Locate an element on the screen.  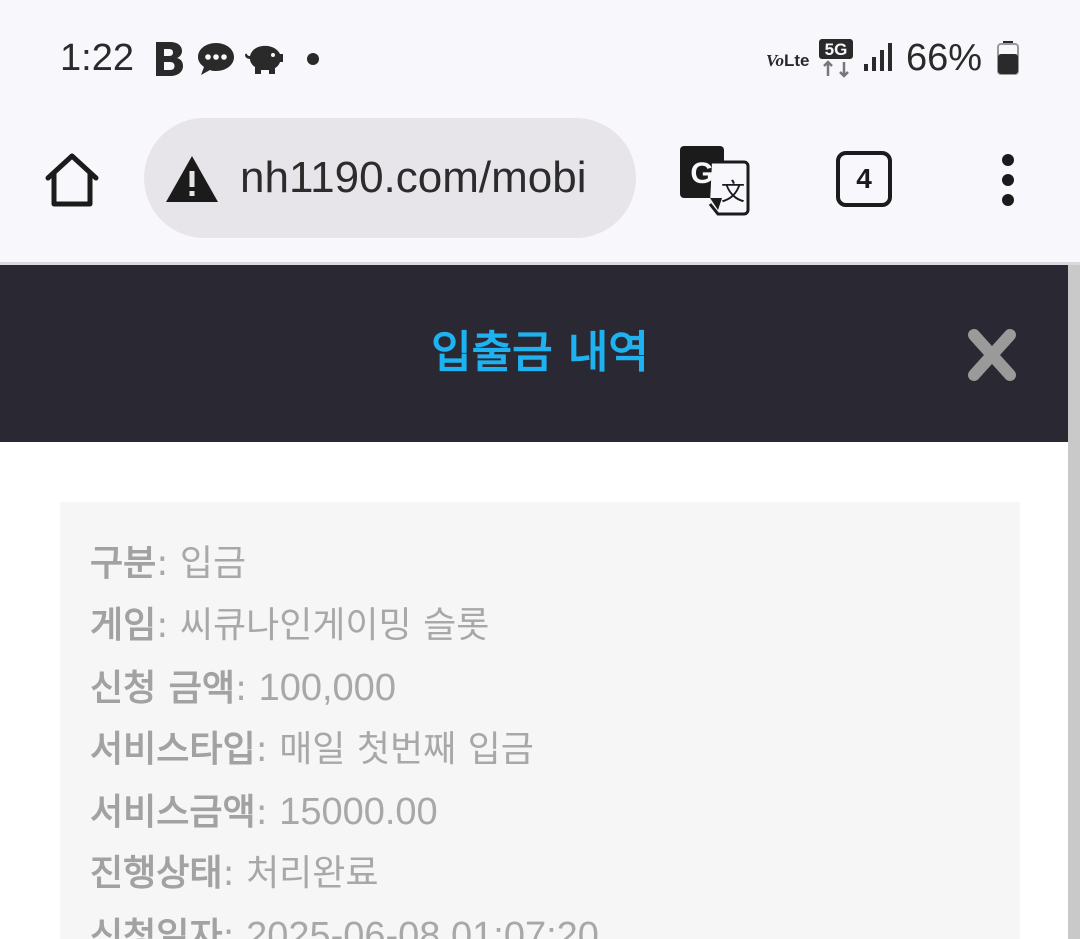
signal-icon is located at coordinates (878, 57).